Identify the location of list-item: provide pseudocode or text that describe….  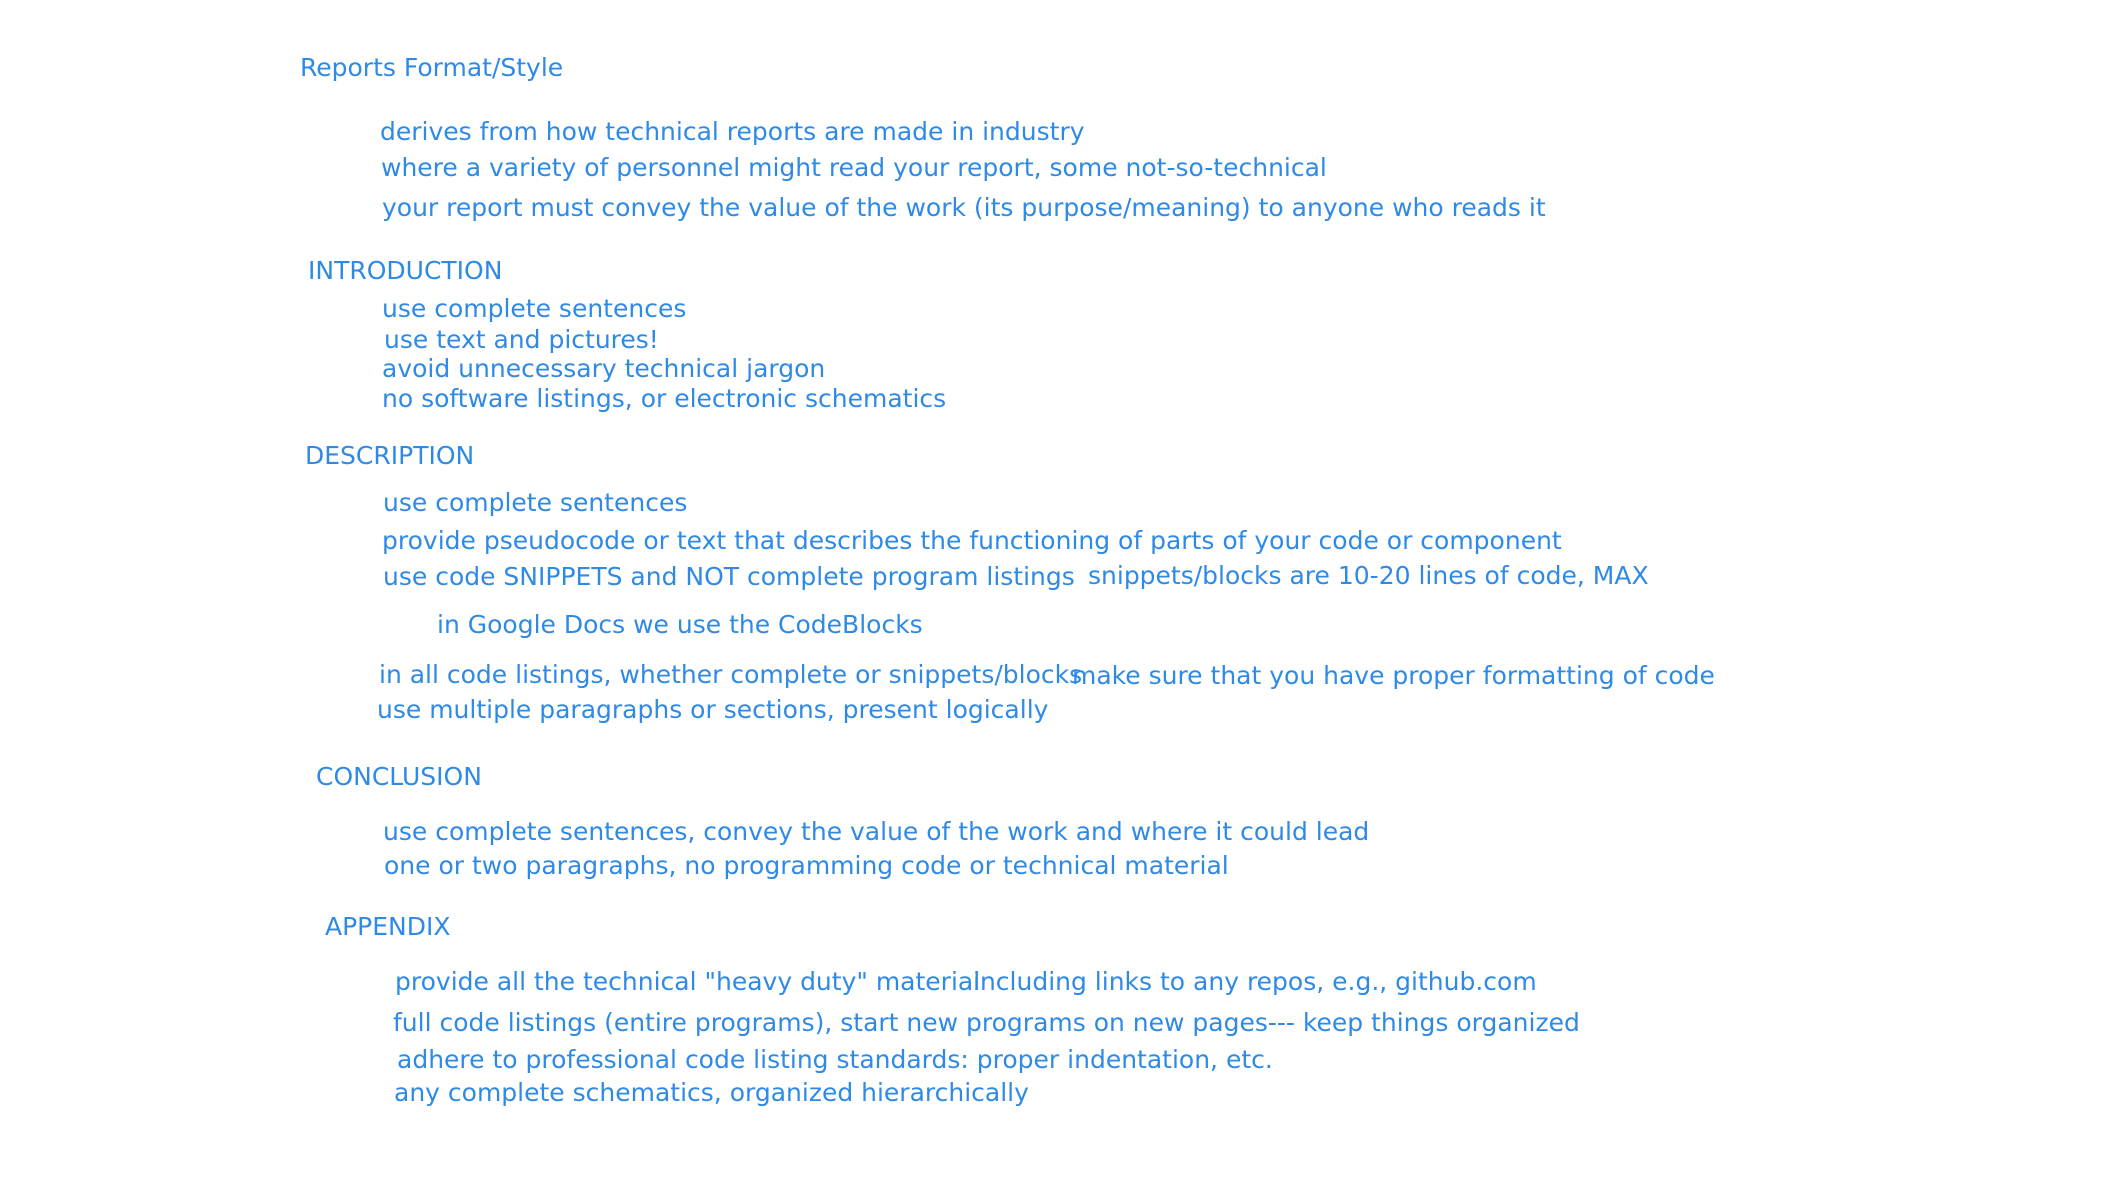
(972, 540).